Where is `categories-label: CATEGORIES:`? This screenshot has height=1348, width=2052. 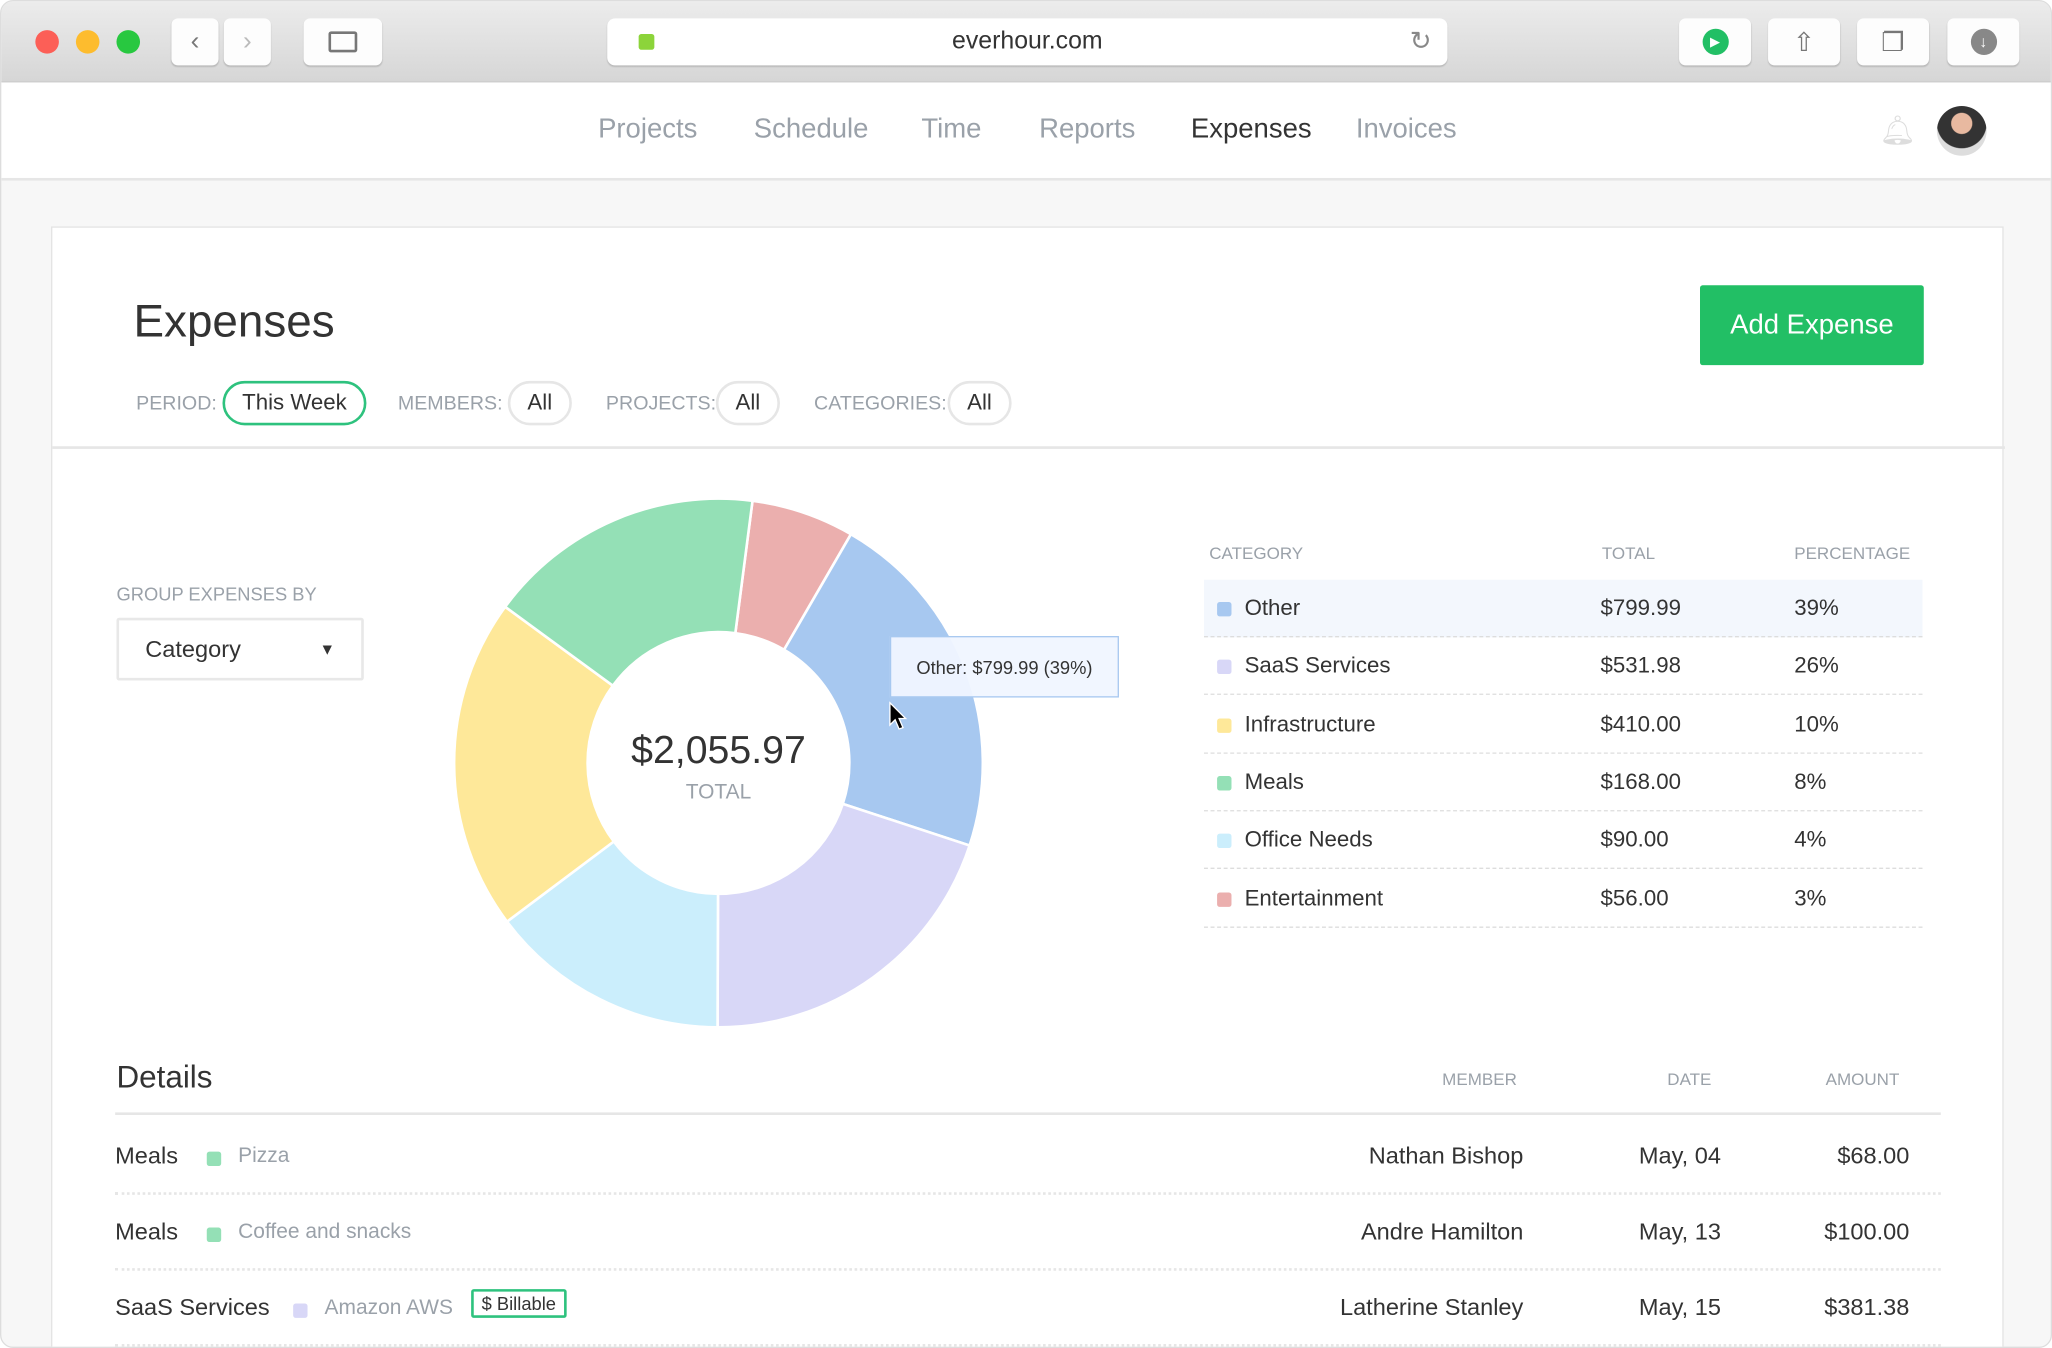 categories-label: CATEGORIES: is located at coordinates (880, 403).